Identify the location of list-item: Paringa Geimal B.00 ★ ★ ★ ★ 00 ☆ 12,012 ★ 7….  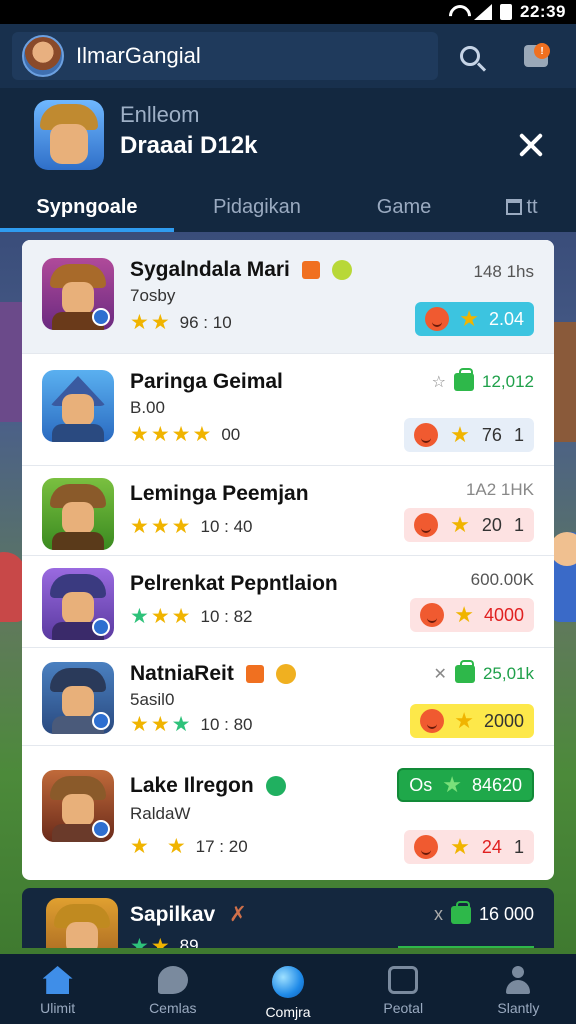
(288, 410).